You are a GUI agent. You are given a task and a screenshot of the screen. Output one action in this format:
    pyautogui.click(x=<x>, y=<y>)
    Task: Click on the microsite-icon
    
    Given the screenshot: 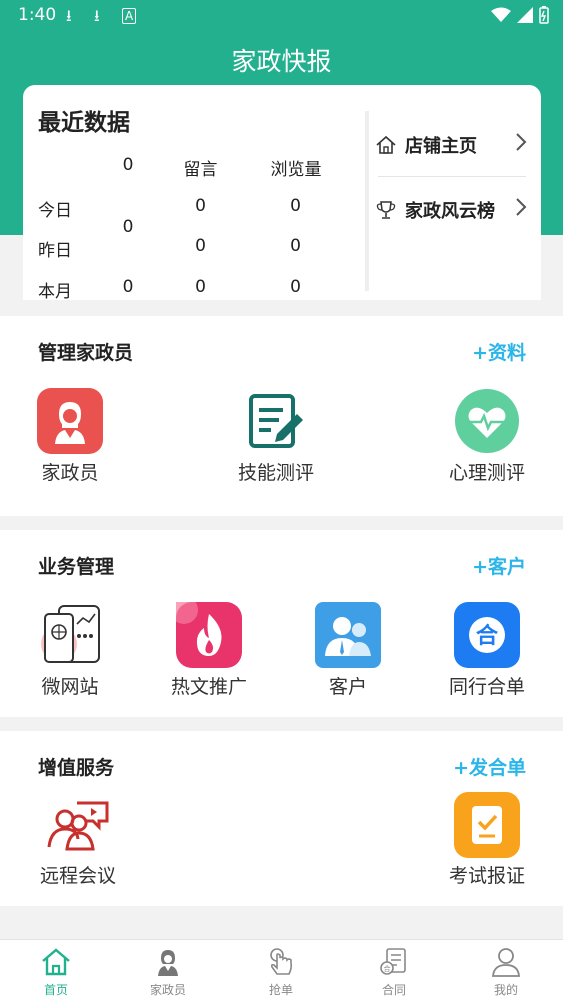 What is the action you would take?
    pyautogui.click(x=70, y=634)
    